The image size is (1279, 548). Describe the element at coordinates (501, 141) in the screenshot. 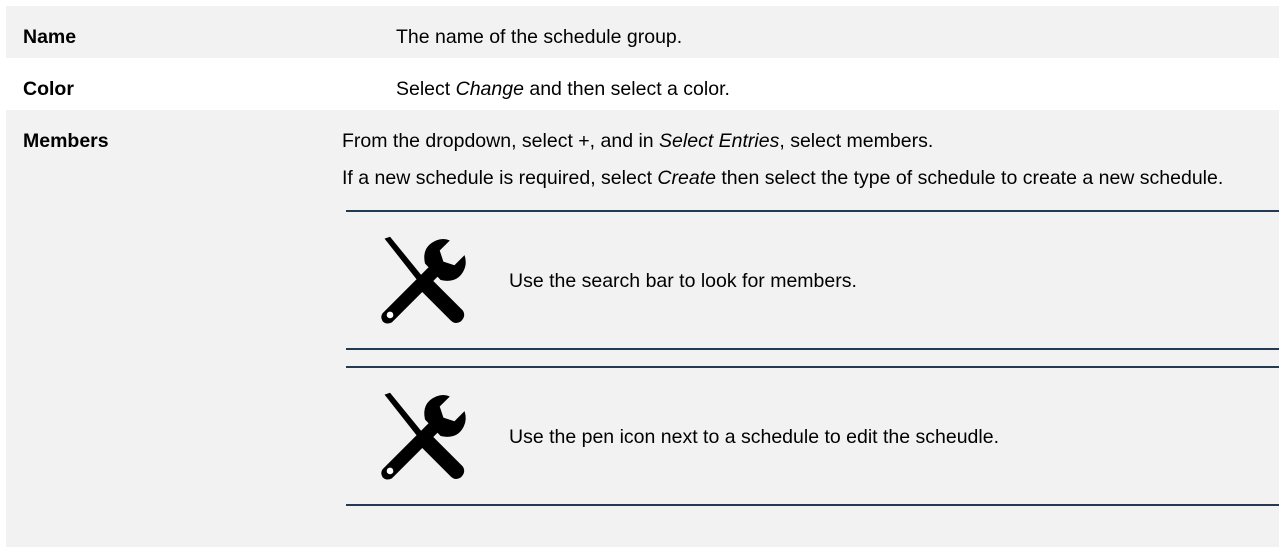

I see `desc-text: From the dropdown, select +, and in` at that location.